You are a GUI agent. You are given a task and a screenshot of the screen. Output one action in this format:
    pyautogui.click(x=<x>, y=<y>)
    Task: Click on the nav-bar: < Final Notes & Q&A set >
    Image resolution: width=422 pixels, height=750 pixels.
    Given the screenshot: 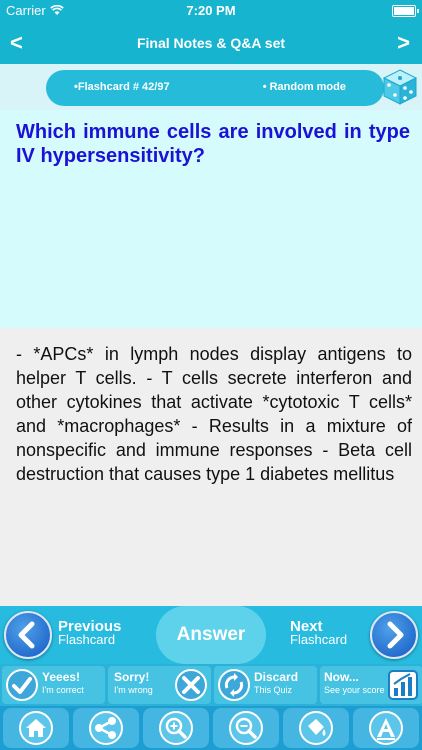 What is the action you would take?
    pyautogui.click(x=211, y=43)
    